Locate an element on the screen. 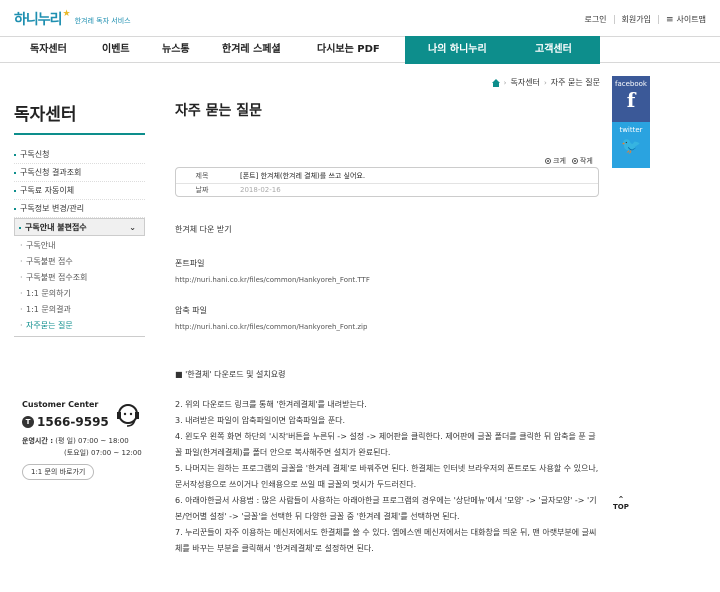  date-value: 2018-02-16 is located at coordinates (260, 190).